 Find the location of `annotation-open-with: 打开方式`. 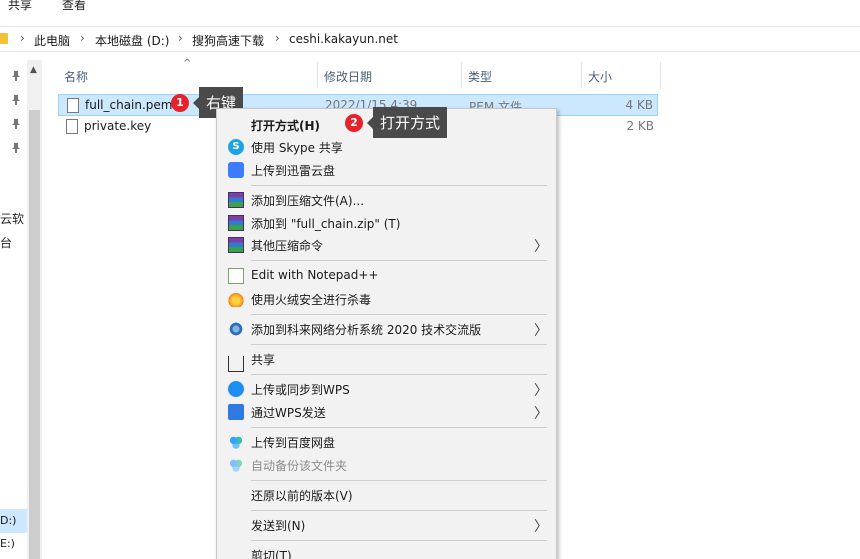

annotation-open-with: 打开方式 is located at coordinates (407, 122).